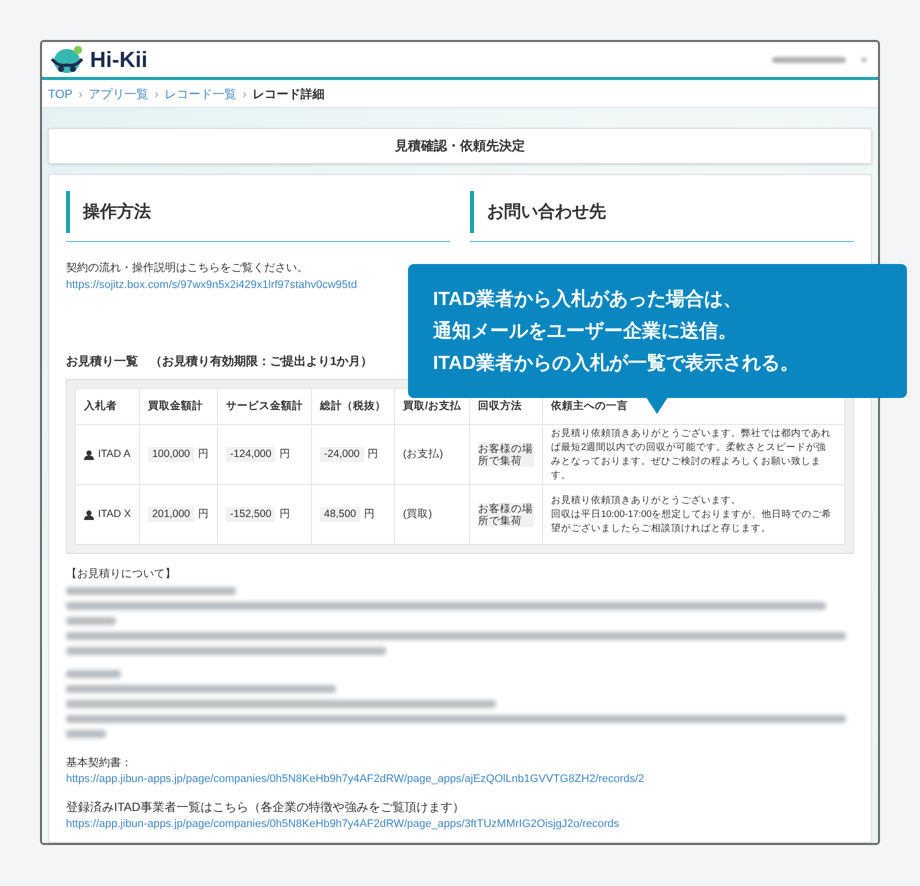 The image size is (920, 886). Describe the element at coordinates (646, 501) in the screenshot. I see `message-text: お見積り依頼頂きありがとうございます。` at that location.